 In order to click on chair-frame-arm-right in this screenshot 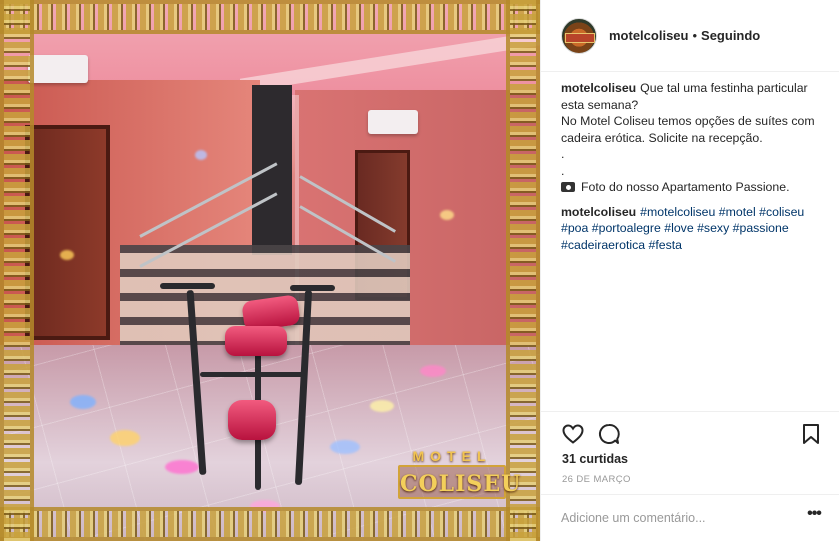, I will do `click(312, 288)`.